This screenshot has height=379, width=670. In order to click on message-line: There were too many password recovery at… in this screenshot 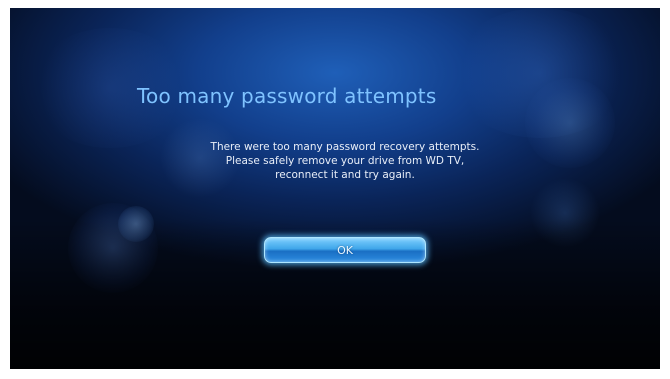, I will do `click(345, 147)`.